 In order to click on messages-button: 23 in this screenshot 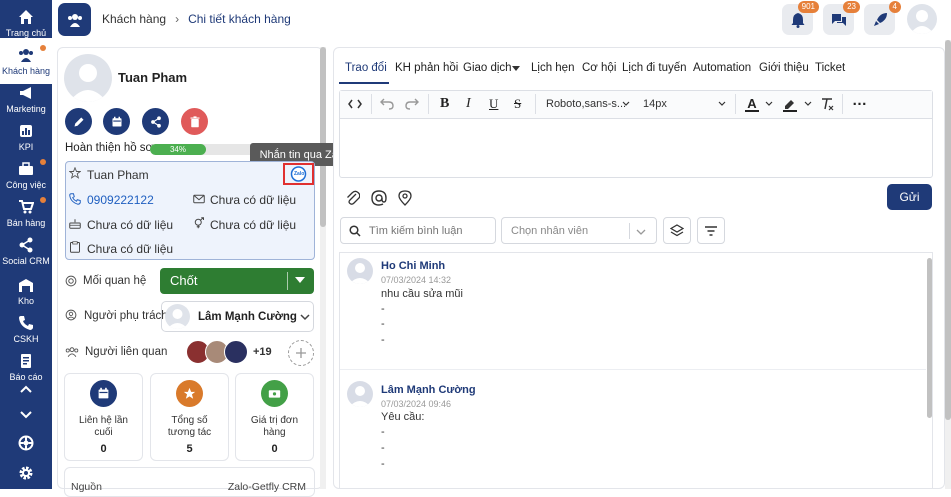, I will do `click(841, 18)`.